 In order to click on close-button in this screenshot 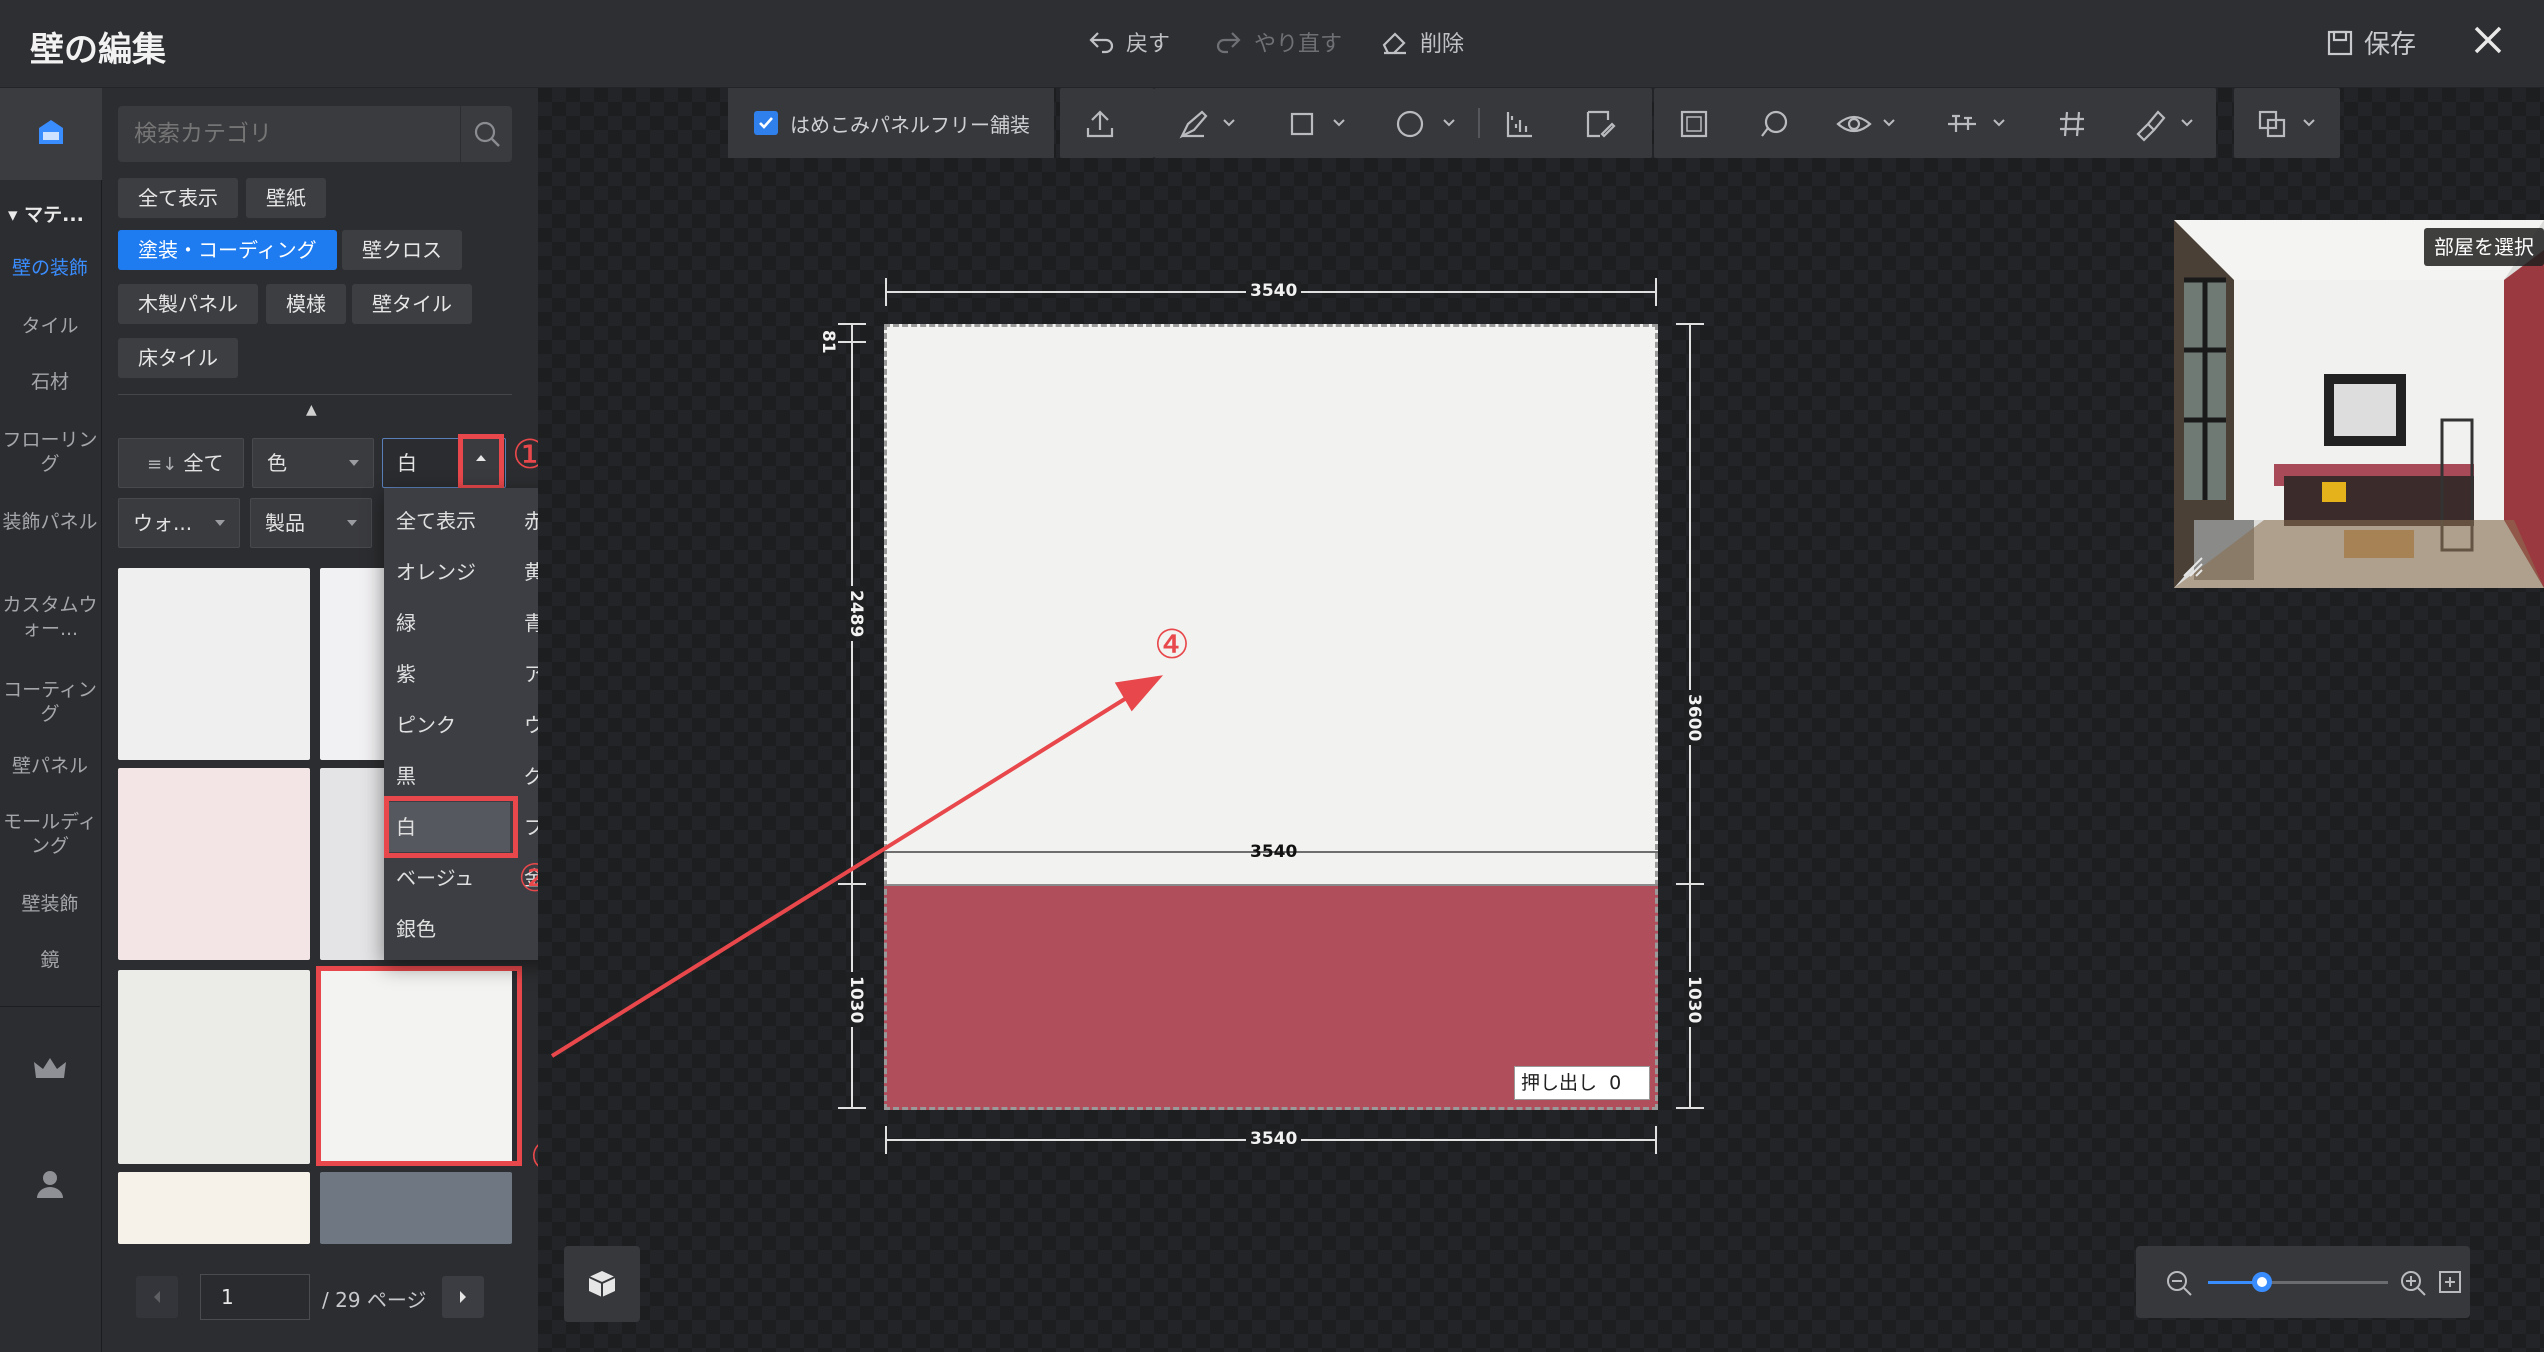, I will do `click(2488, 40)`.